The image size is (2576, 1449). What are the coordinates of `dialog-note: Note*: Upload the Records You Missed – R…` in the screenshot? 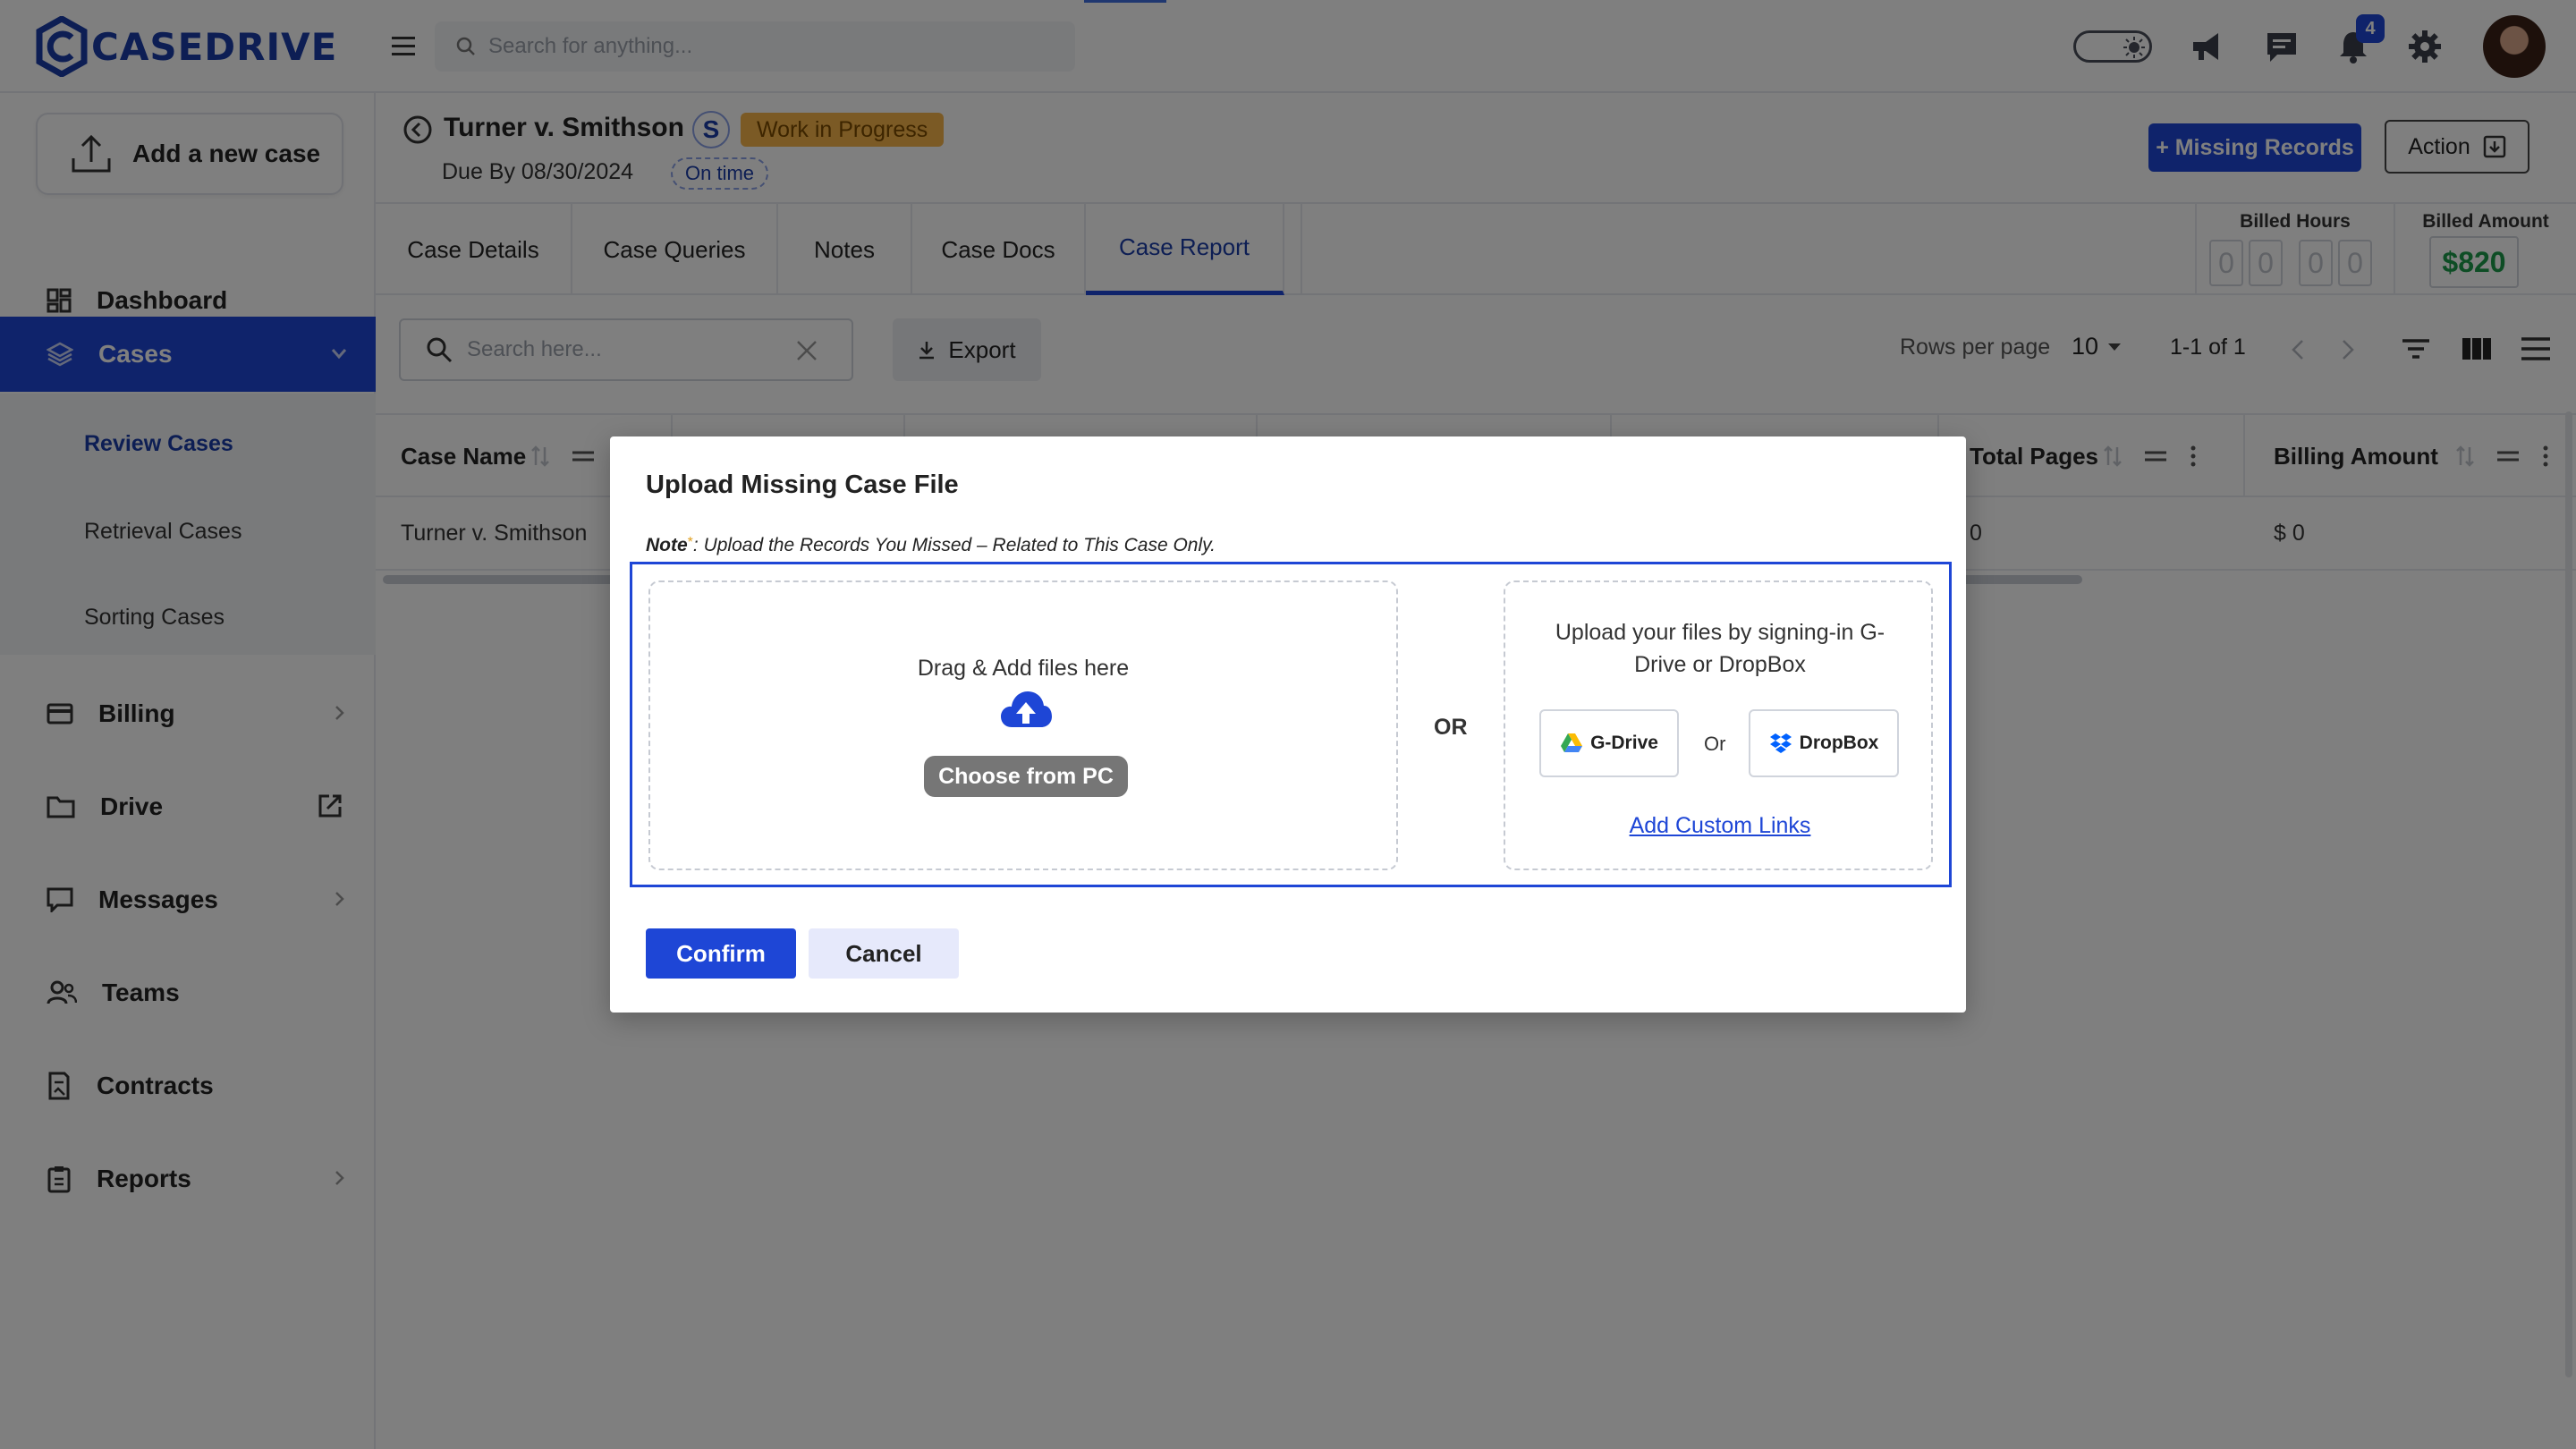 It's located at (931, 545).